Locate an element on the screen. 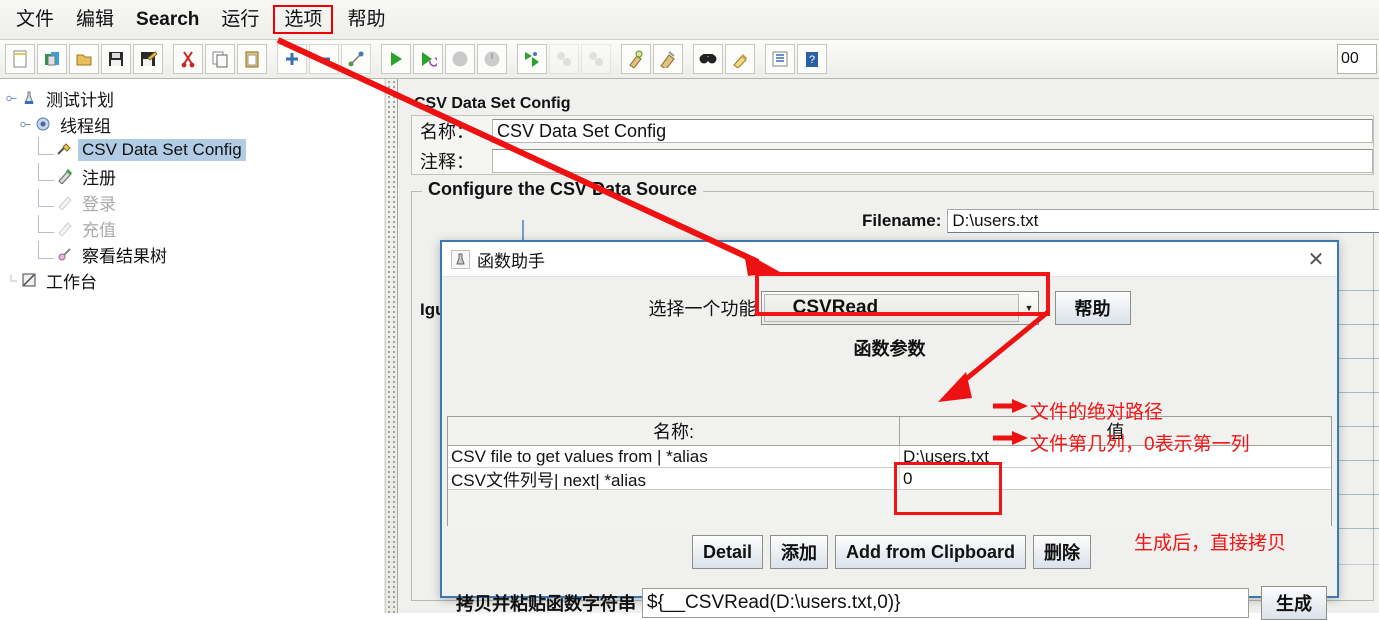 Image resolution: width=1379 pixels, height=620 pixels. tree-node-register: 注册 is located at coordinates (211, 176).